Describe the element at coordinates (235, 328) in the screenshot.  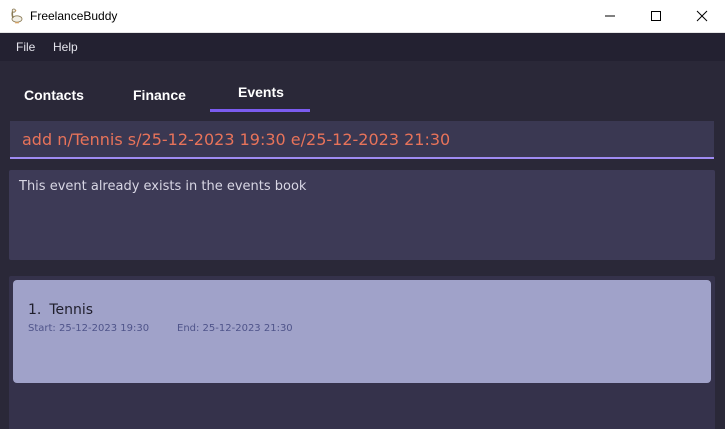
I see `event-end-time: End: 25-12-2023 21:30` at that location.